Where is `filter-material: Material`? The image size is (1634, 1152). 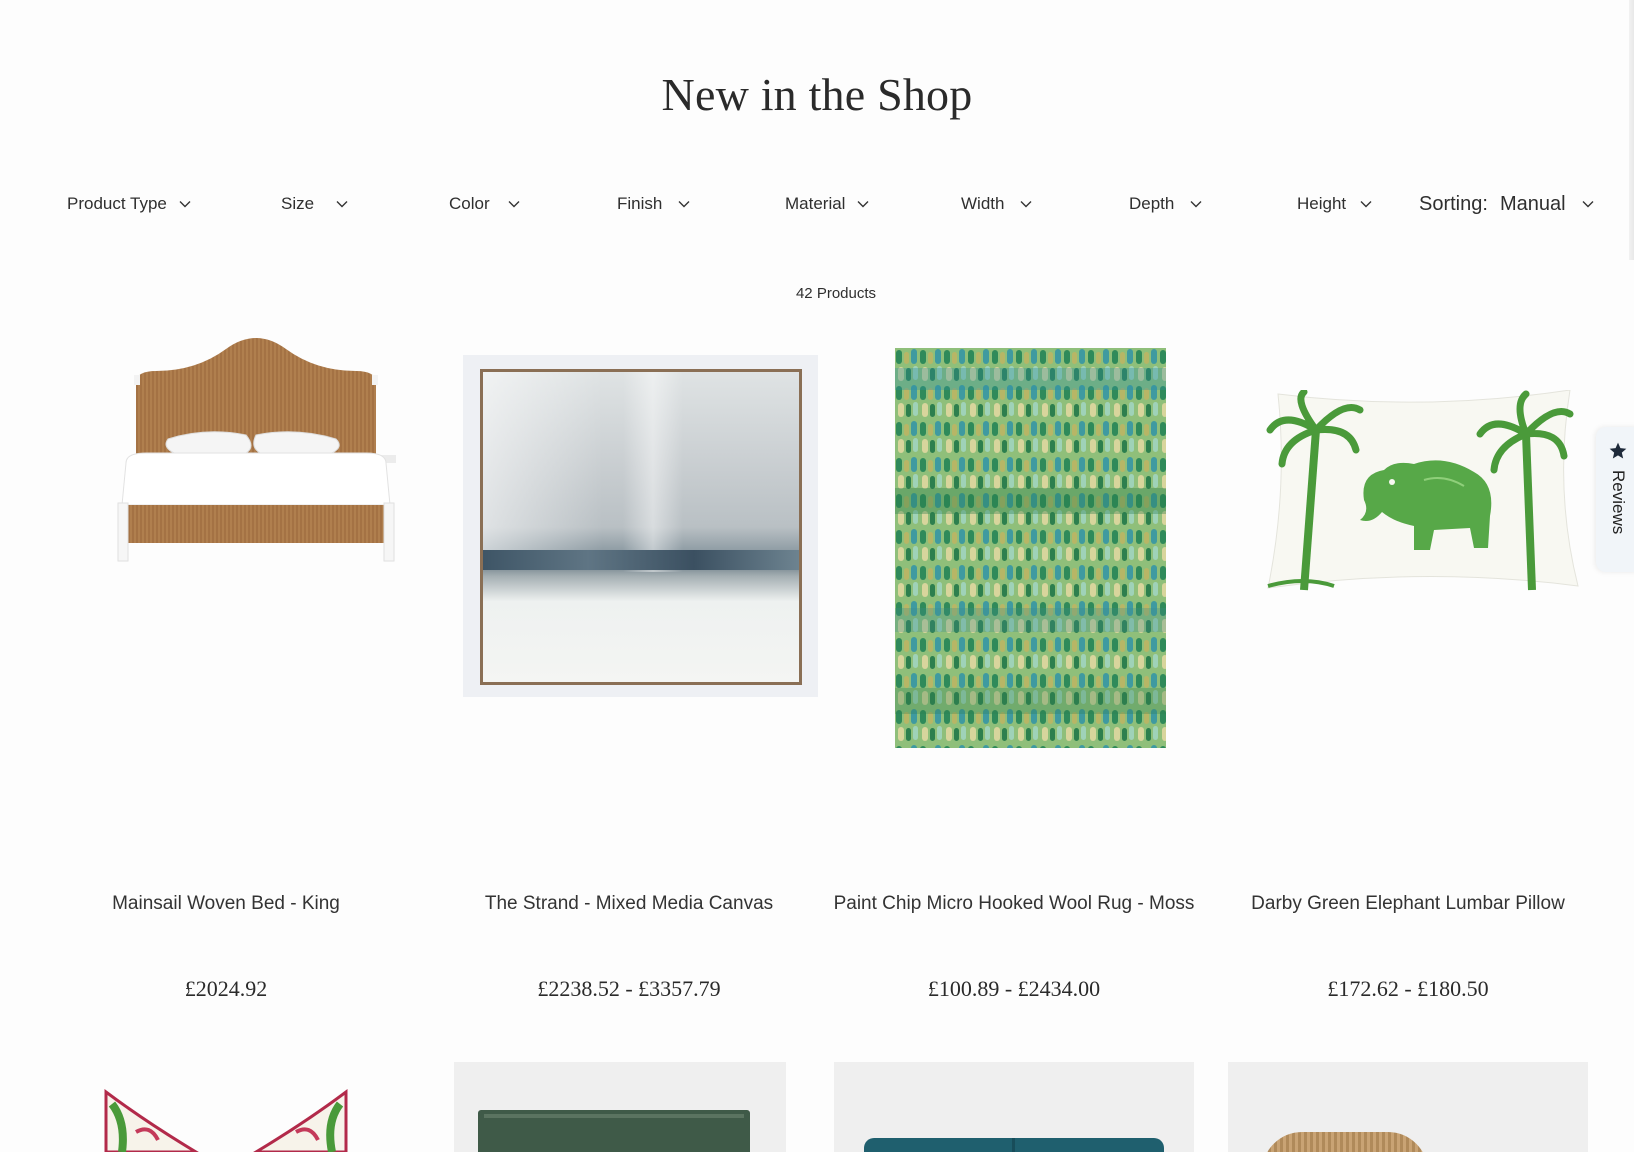 filter-material: Material is located at coordinates (827, 204).